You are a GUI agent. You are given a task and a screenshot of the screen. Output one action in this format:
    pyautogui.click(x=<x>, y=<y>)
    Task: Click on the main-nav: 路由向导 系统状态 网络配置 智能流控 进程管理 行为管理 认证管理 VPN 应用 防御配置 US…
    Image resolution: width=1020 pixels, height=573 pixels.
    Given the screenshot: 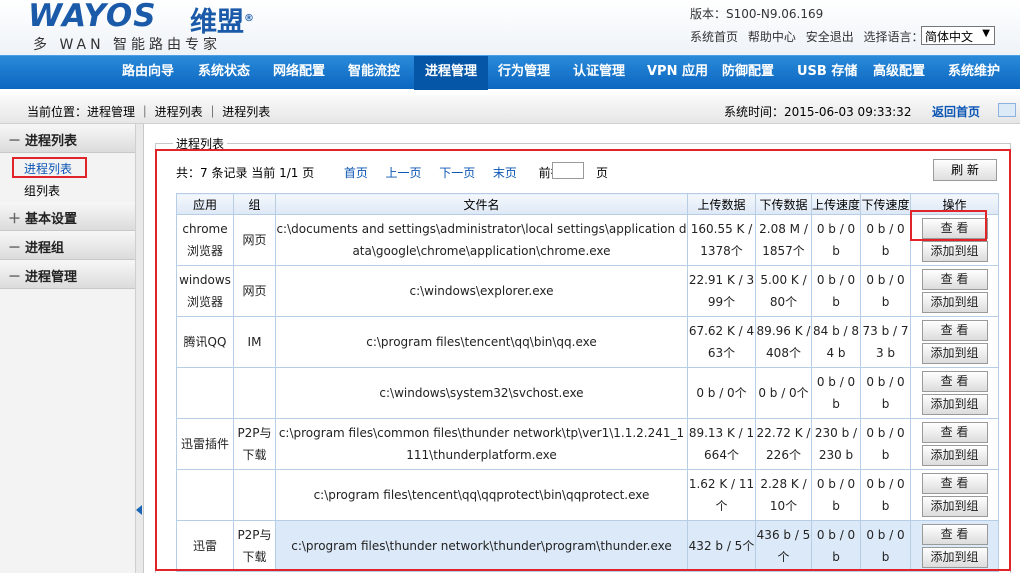 What is the action you would take?
    pyautogui.click(x=510, y=72)
    